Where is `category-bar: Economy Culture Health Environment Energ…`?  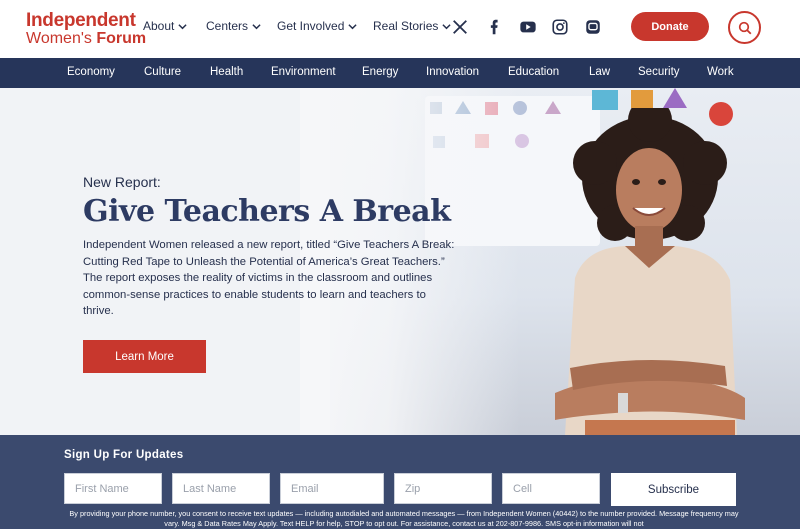
category-bar: Economy Culture Health Environment Energ… is located at coordinates (400, 73).